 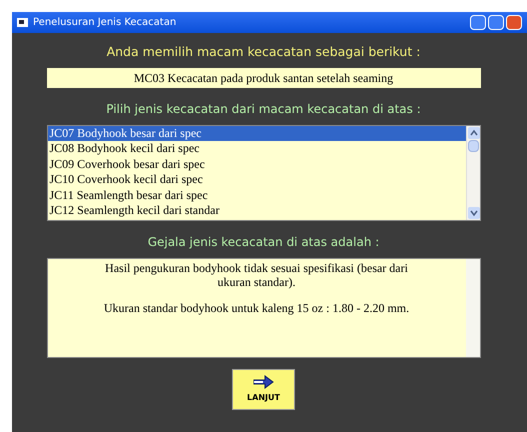 I want to click on window-title: Penelusuran Jenis Kecacatan, so click(x=105, y=23).